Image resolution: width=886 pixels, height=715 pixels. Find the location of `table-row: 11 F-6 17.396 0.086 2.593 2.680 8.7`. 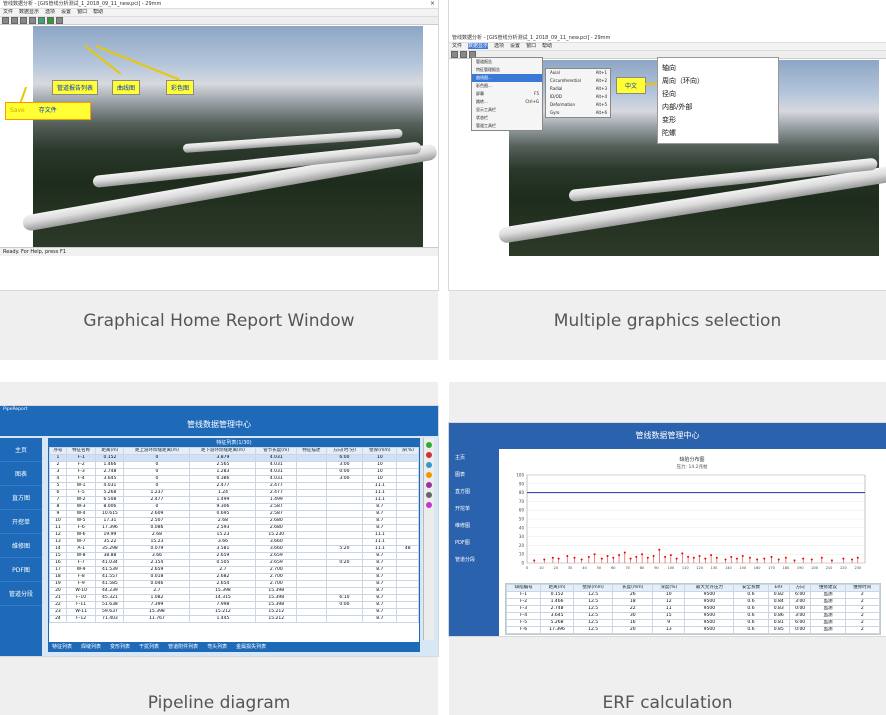

table-row: 11 F-6 17.396 0.086 2.593 2.680 8.7 is located at coordinates (234, 528).